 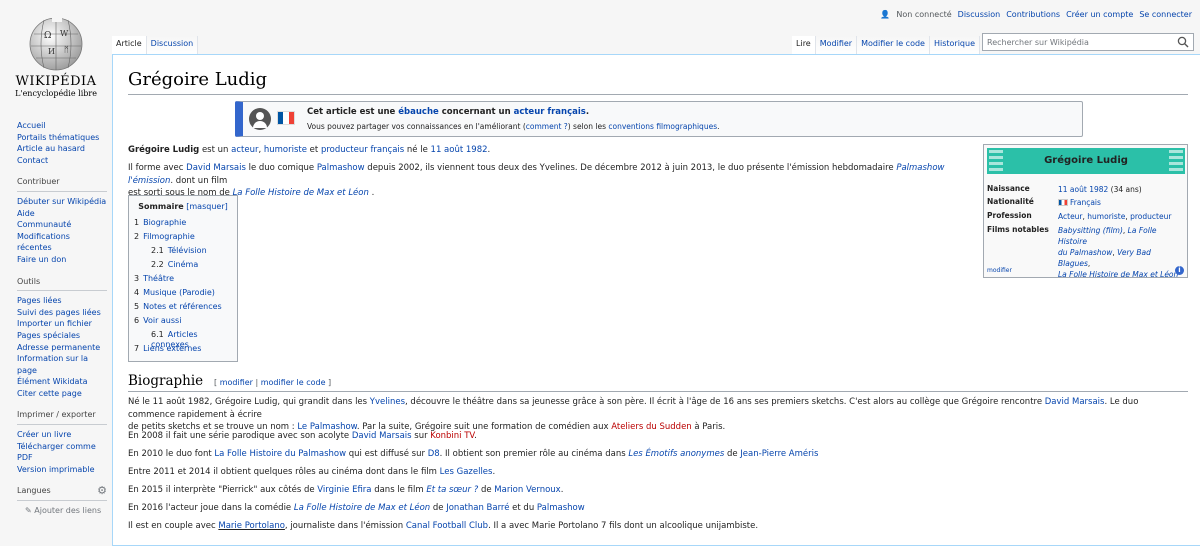 I want to click on sidebar-item-download-pdf: PDF, so click(x=25, y=457).